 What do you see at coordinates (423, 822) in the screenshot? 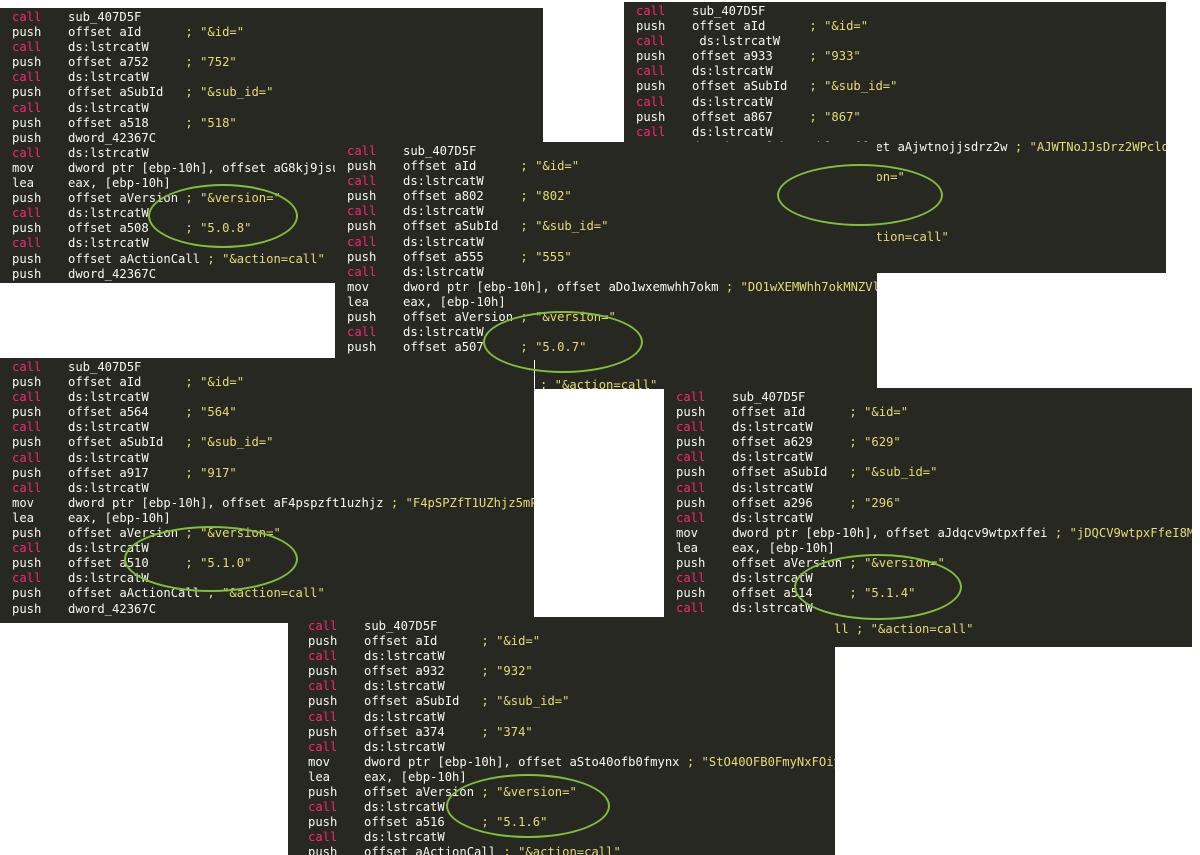
I see `asm-operand: offset a516` at bounding box center [423, 822].